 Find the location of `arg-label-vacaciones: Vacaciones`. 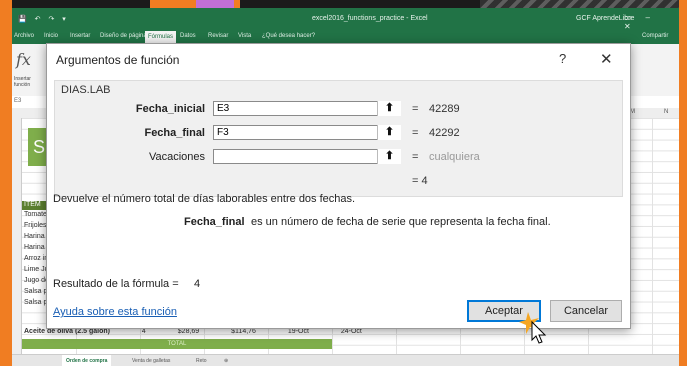

arg-label-vacaciones: Vacaciones is located at coordinates (176, 157).